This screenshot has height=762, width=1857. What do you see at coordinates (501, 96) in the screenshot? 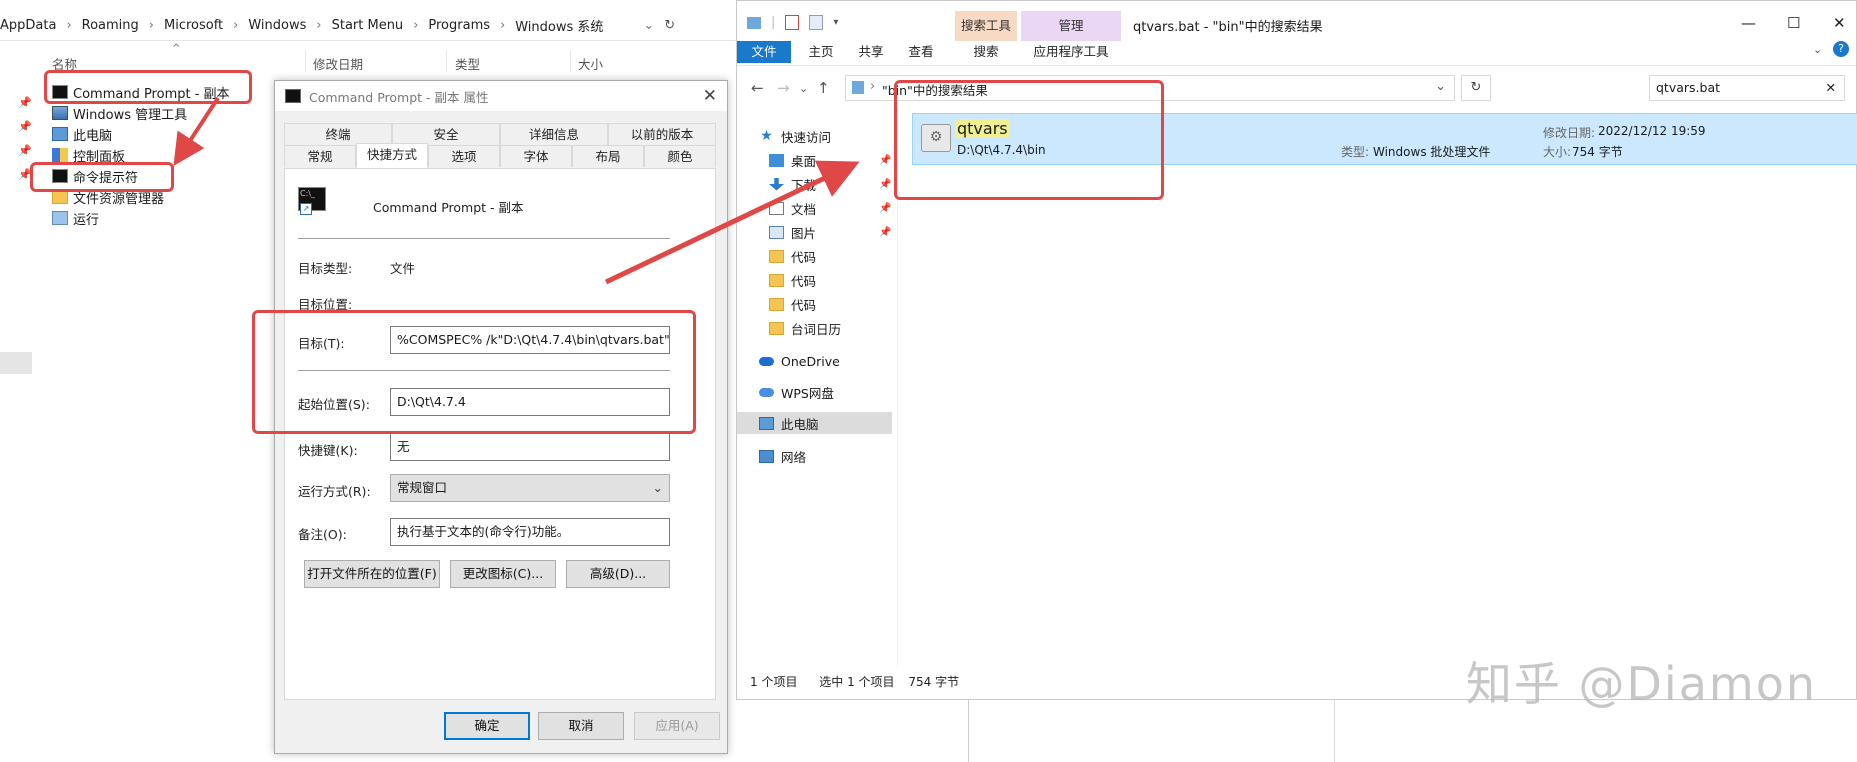
I see `dialog-titlebar: Command Prompt - 副本 属性` at bounding box center [501, 96].